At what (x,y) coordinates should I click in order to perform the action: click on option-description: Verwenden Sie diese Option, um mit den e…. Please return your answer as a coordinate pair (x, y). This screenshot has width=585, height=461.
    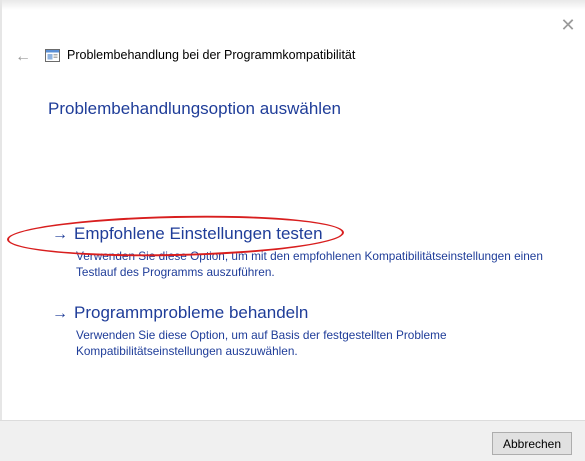
    Looking at the image, I should click on (309, 264).